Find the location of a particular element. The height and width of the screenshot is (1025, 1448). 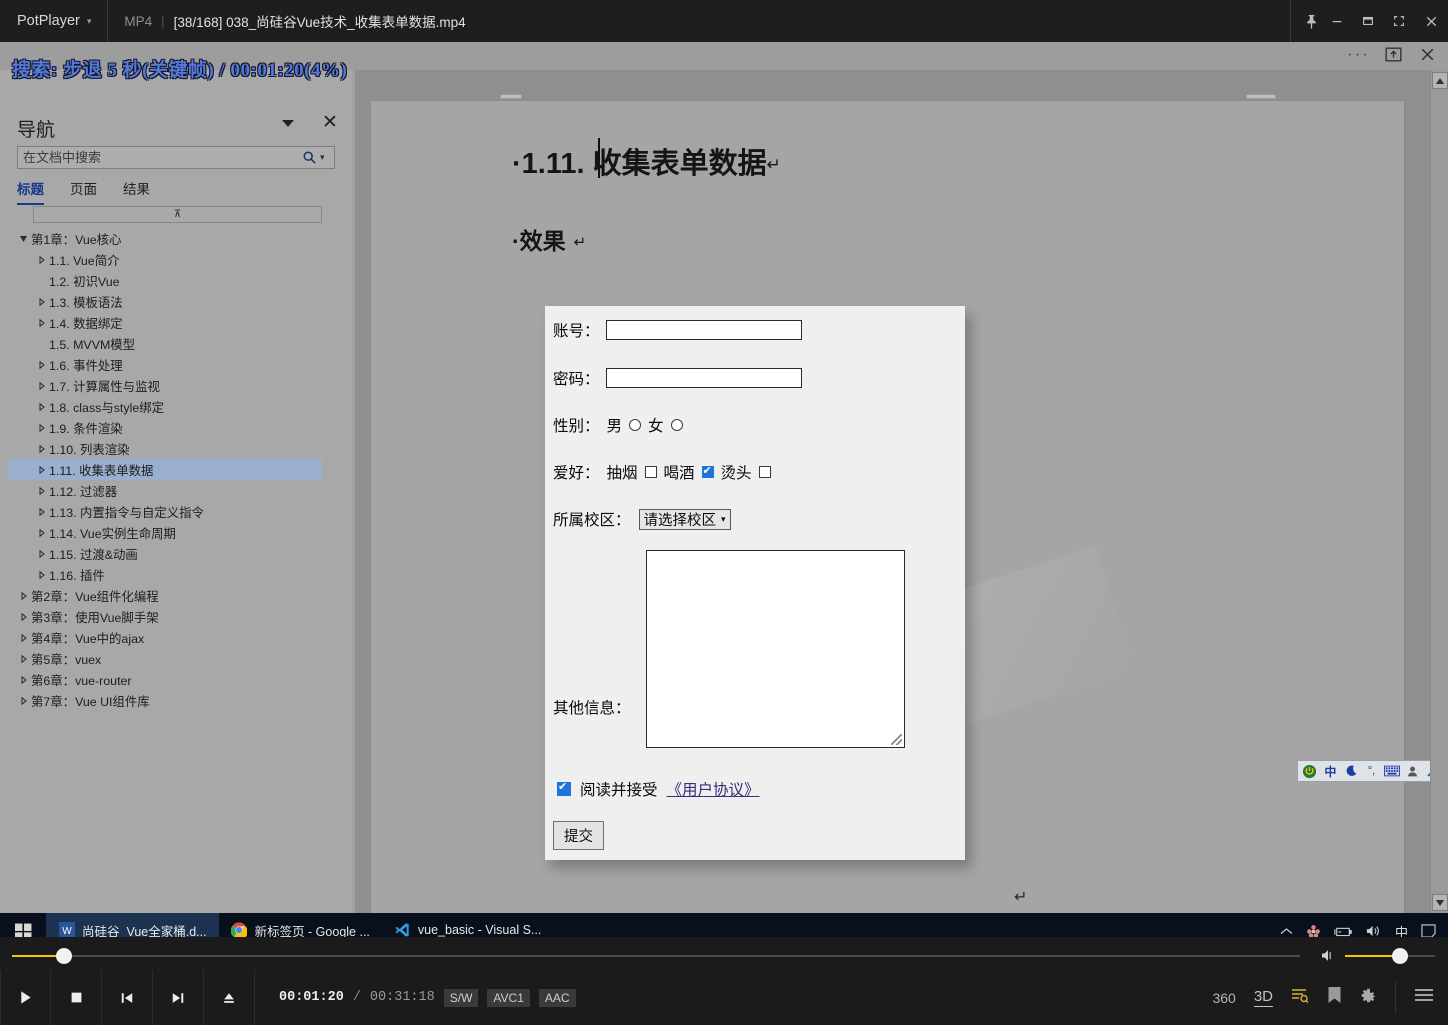

ime-language-icon: 中 is located at coordinates (1401, 930).